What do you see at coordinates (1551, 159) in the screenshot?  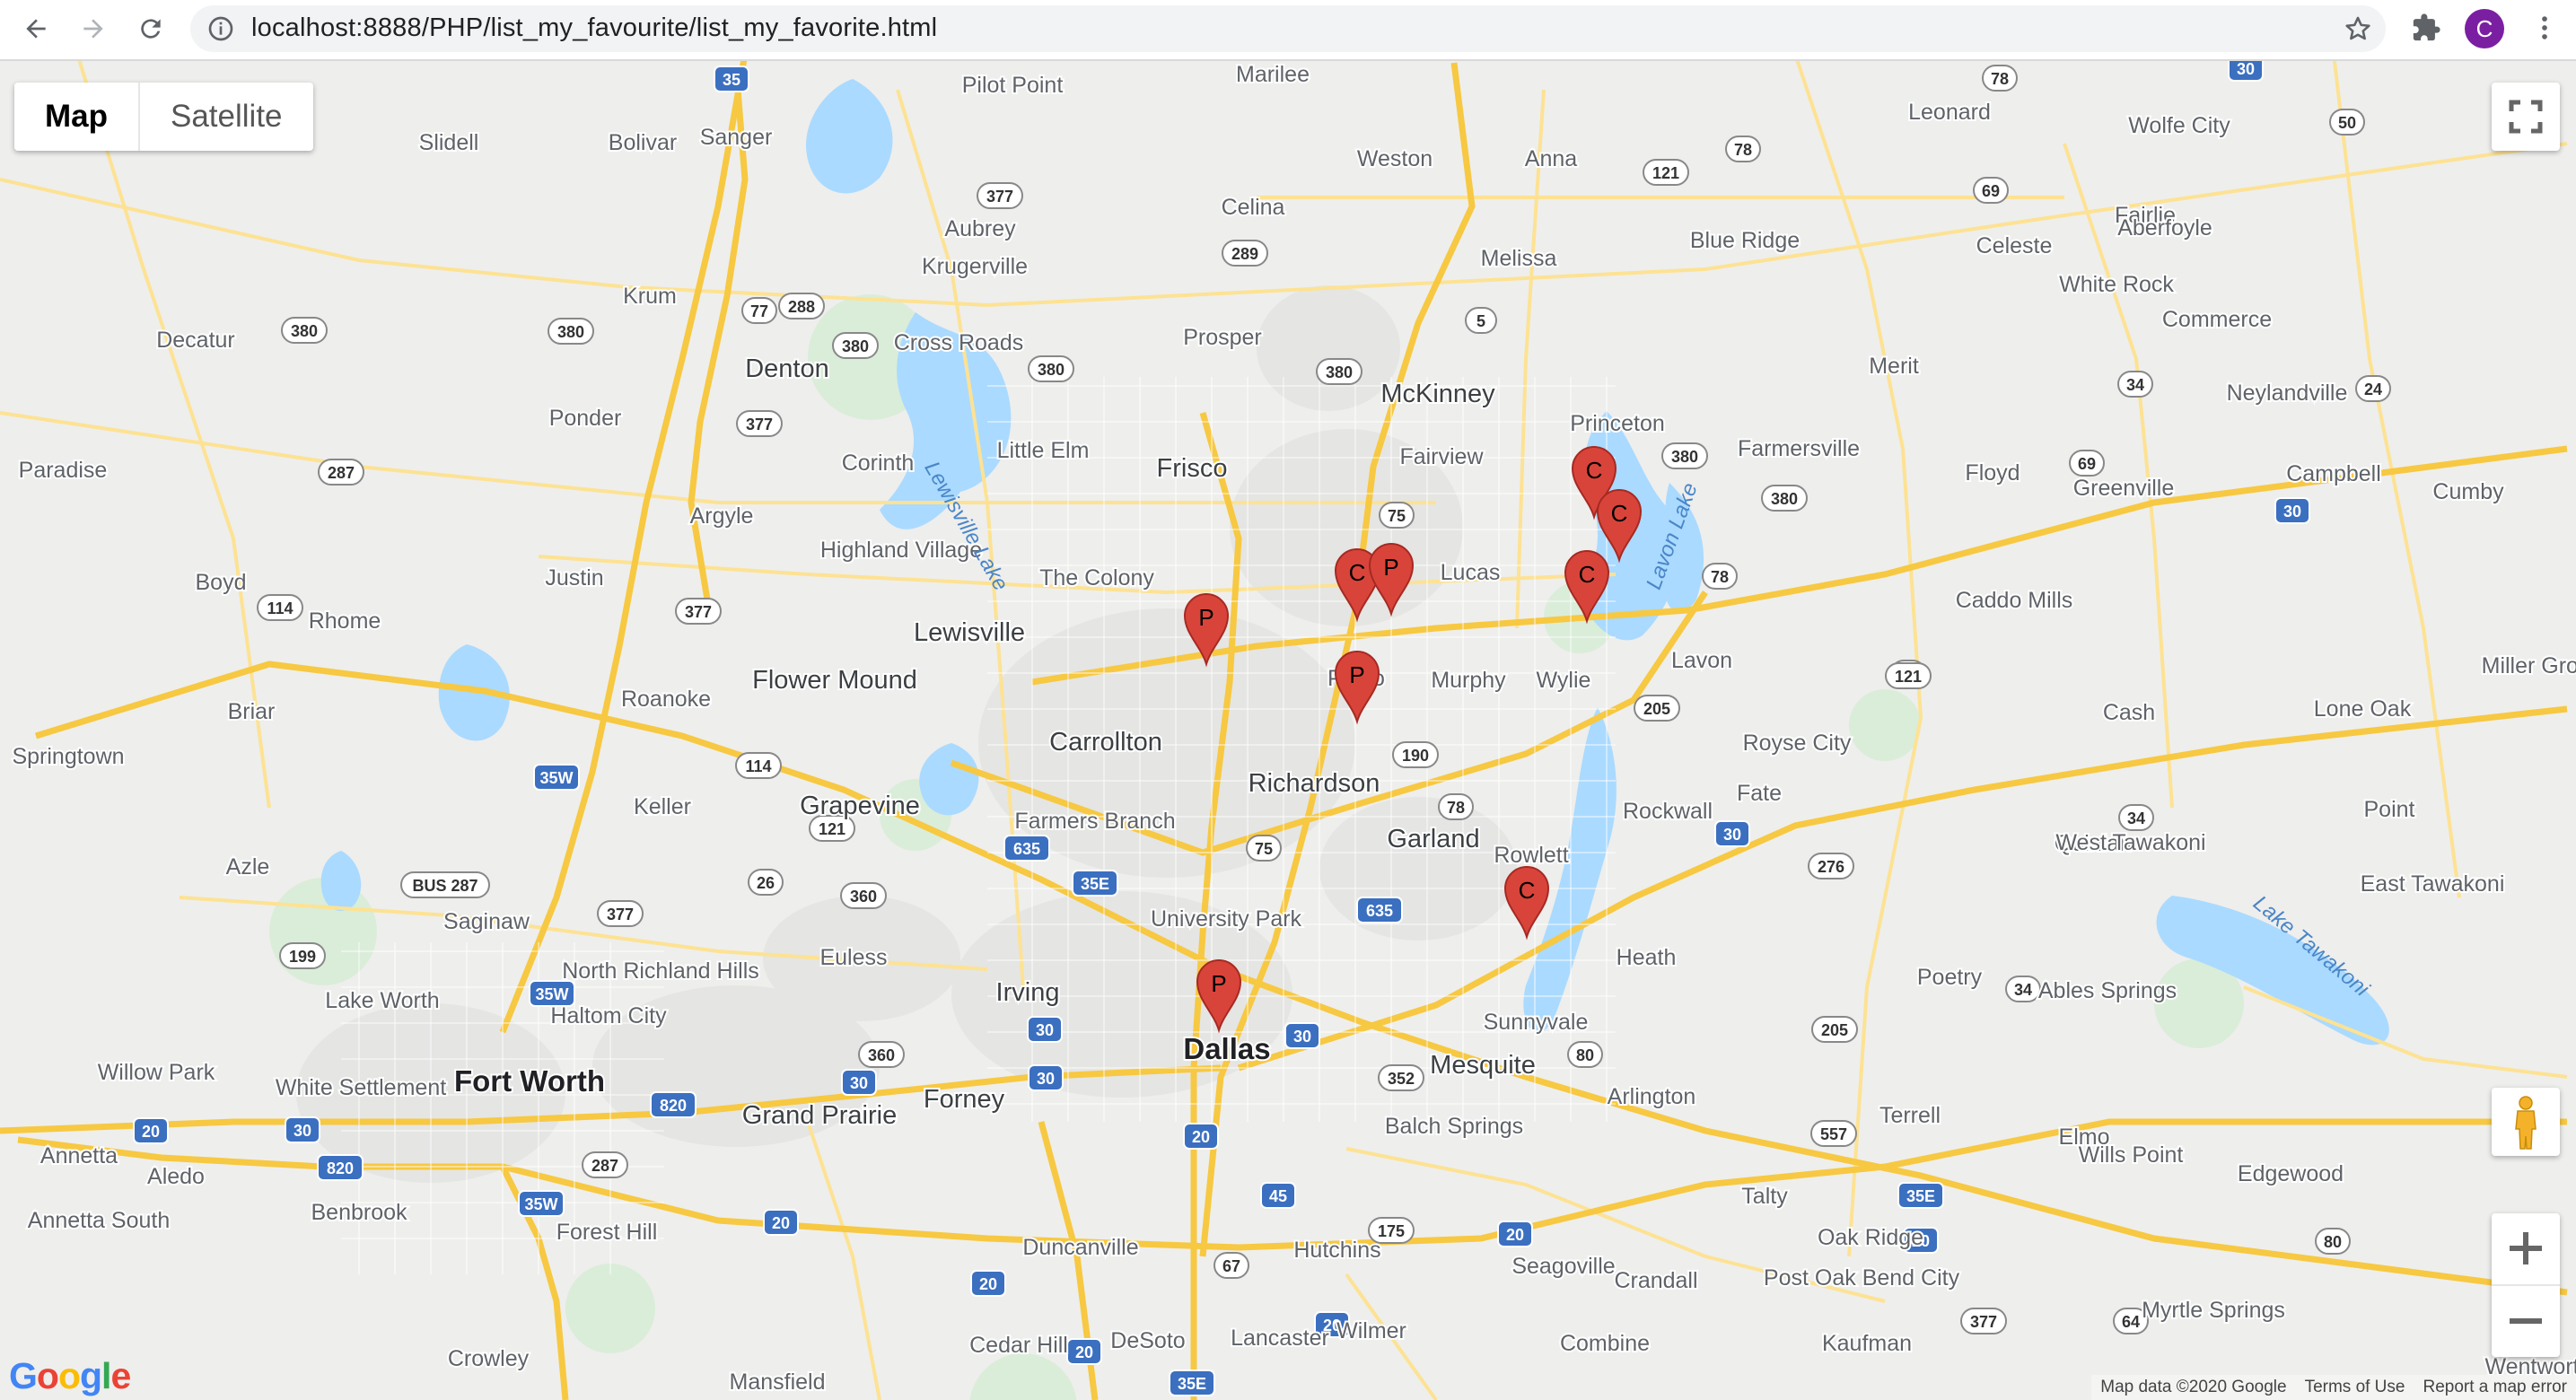 I see `place-label: Anna` at bounding box center [1551, 159].